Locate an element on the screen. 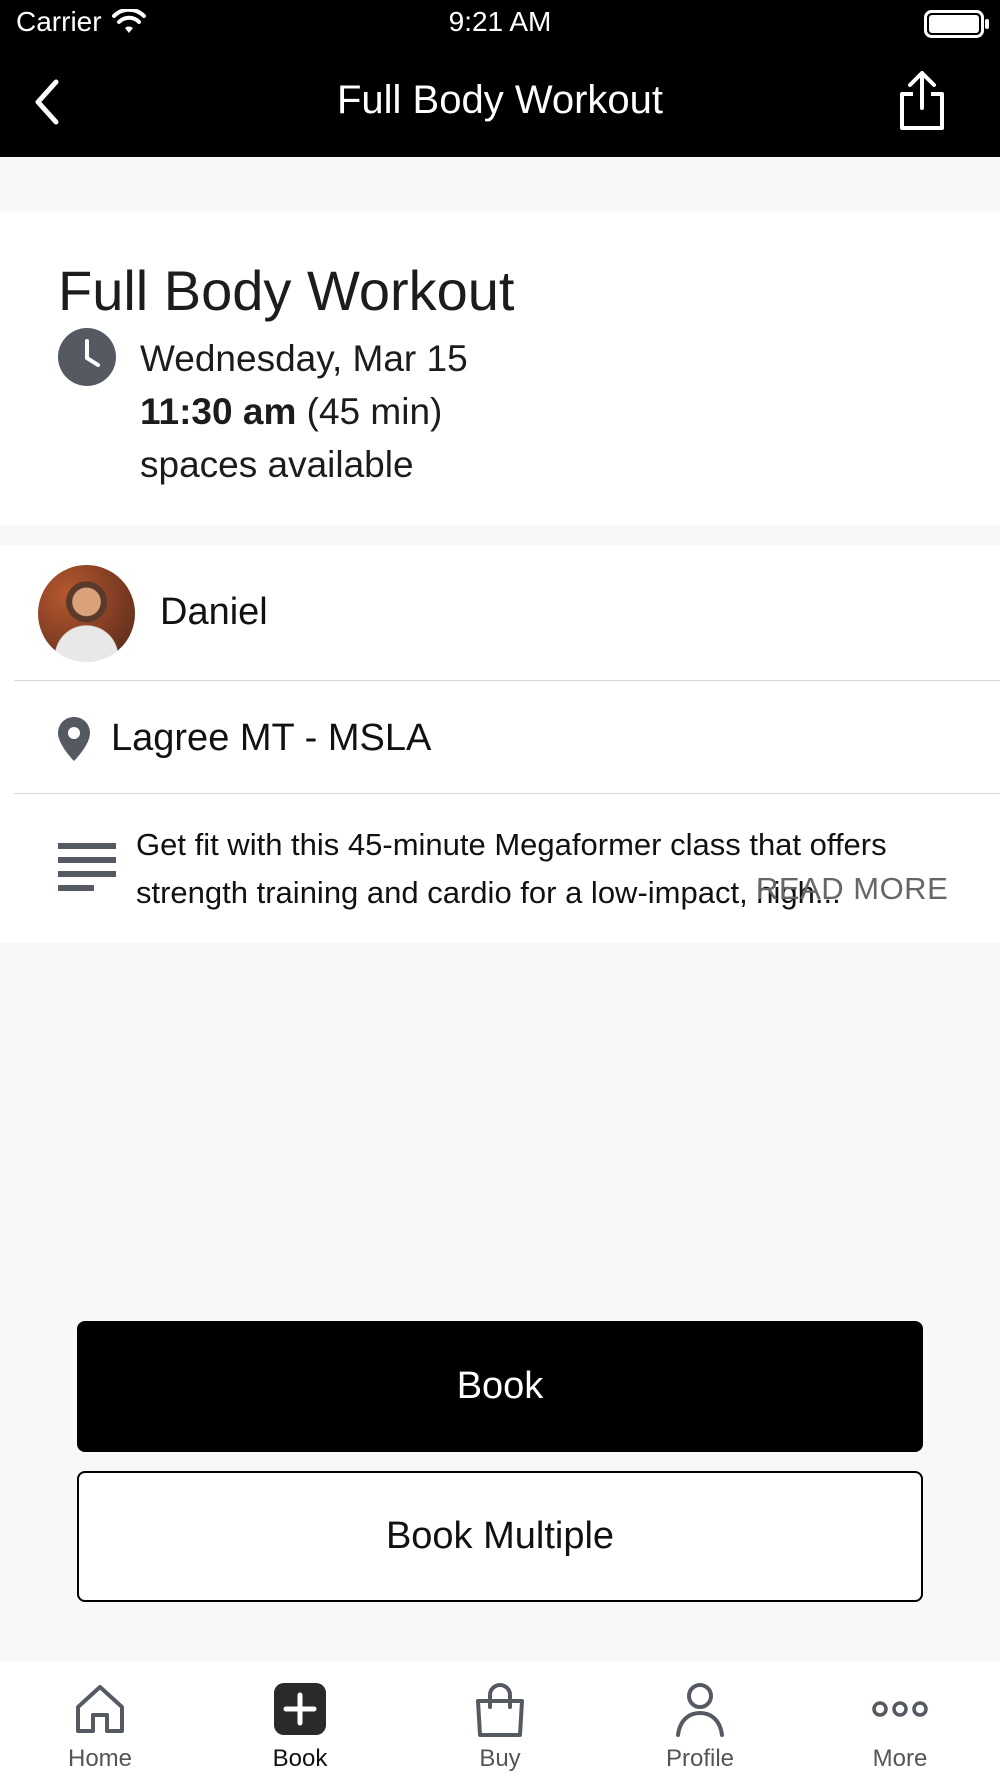 This screenshot has width=1000, height=1778. location-row: Lagree MT - MSLA is located at coordinates (500, 737).